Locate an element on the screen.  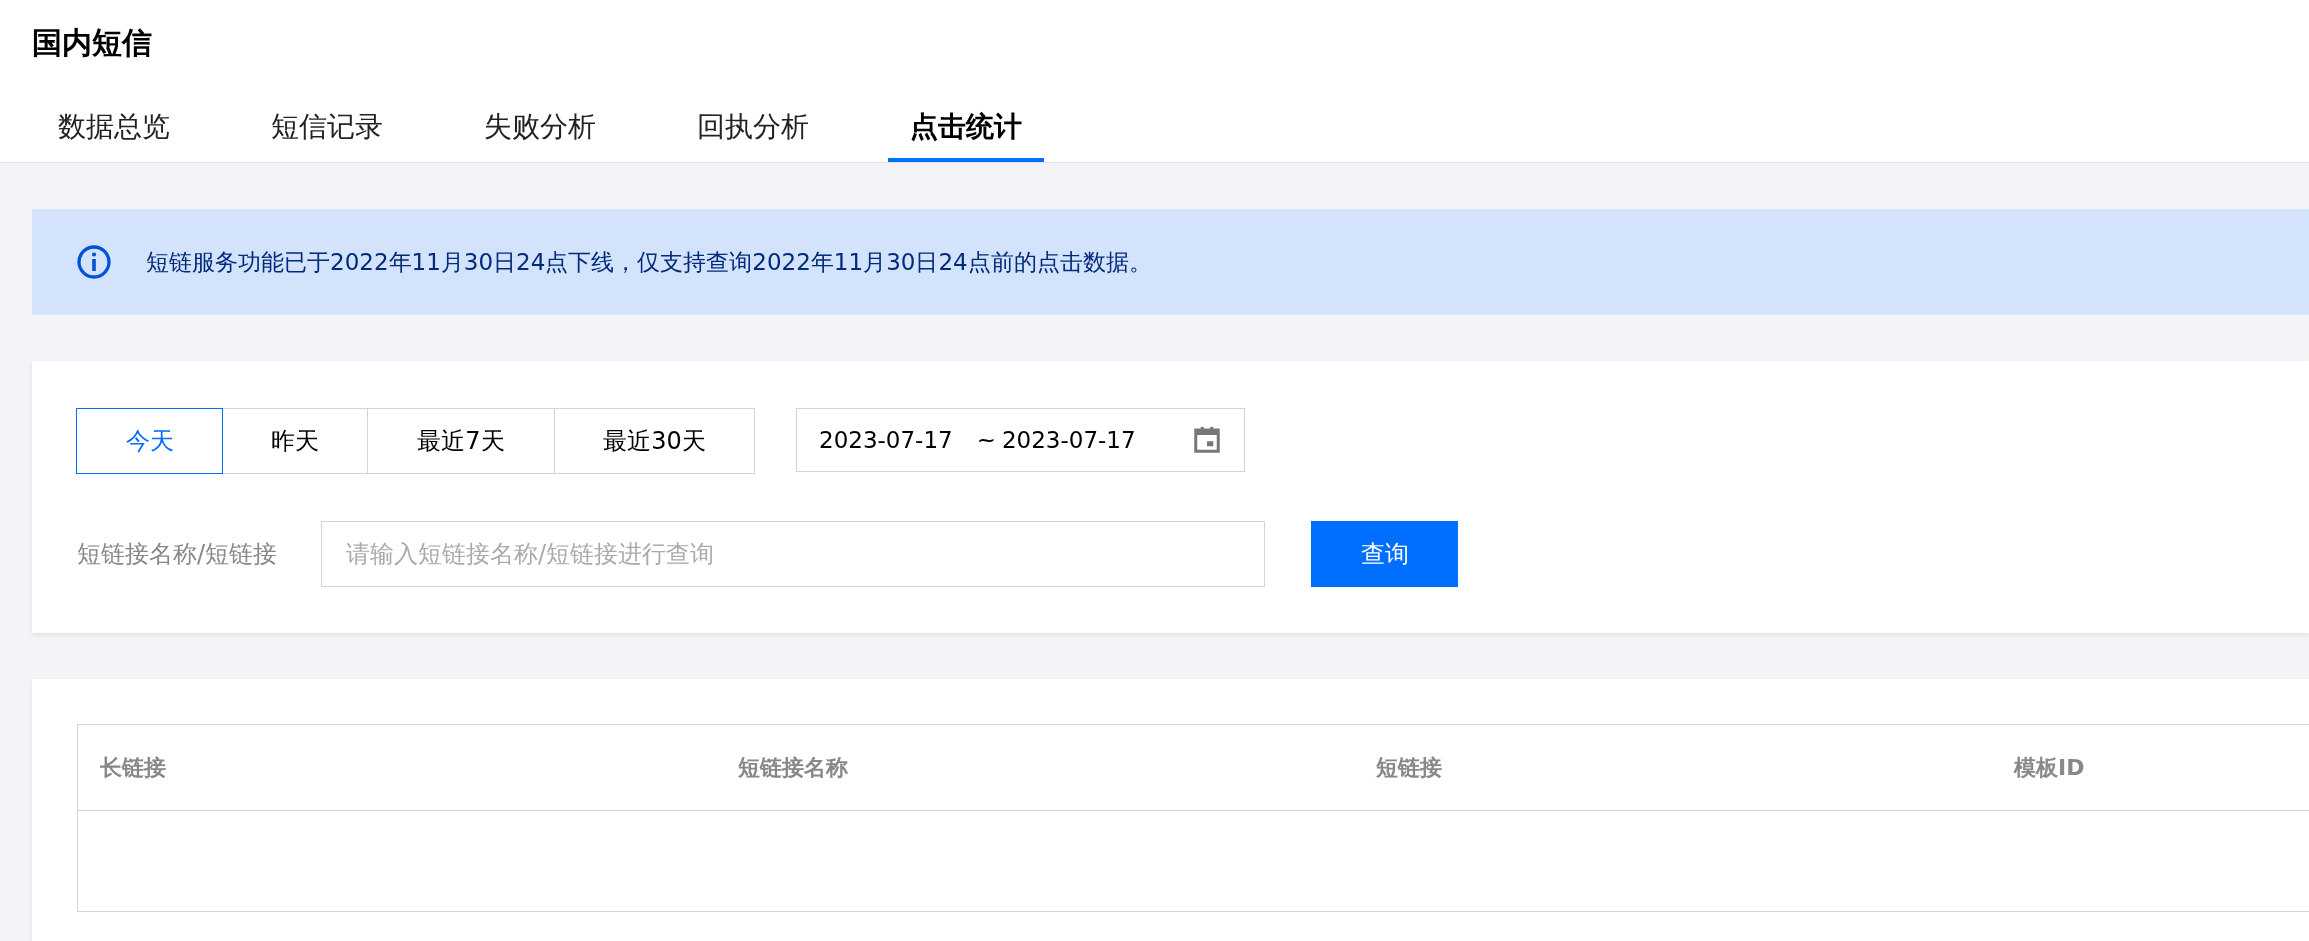
range-button: 今天 is located at coordinates (149, 441).